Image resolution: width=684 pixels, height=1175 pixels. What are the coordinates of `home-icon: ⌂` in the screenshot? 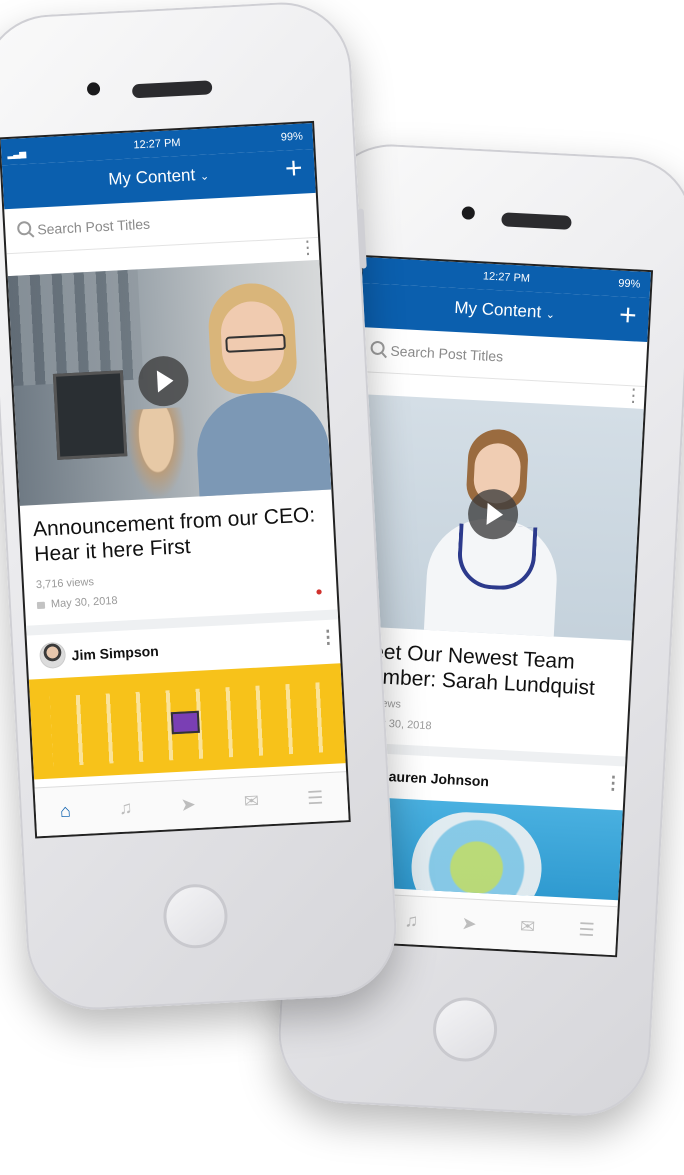 It's located at (65, 811).